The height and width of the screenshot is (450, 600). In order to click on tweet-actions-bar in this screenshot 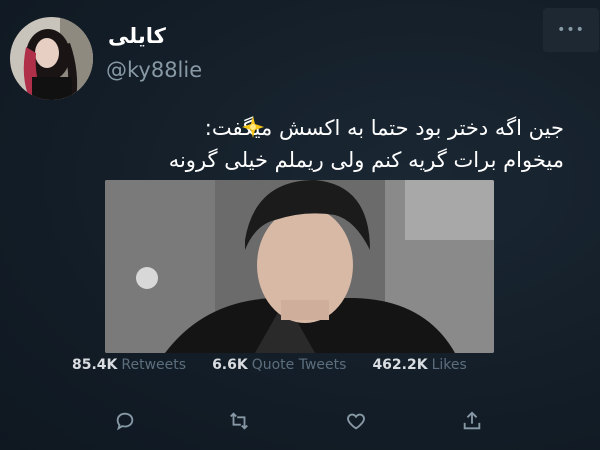, I will do `click(300, 420)`.